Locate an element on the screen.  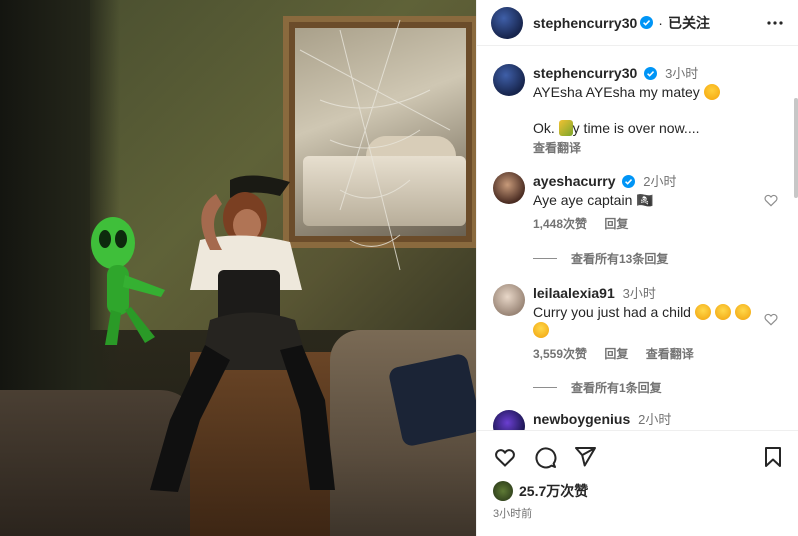
comments-scrollbar is located at coordinates (796, 148).